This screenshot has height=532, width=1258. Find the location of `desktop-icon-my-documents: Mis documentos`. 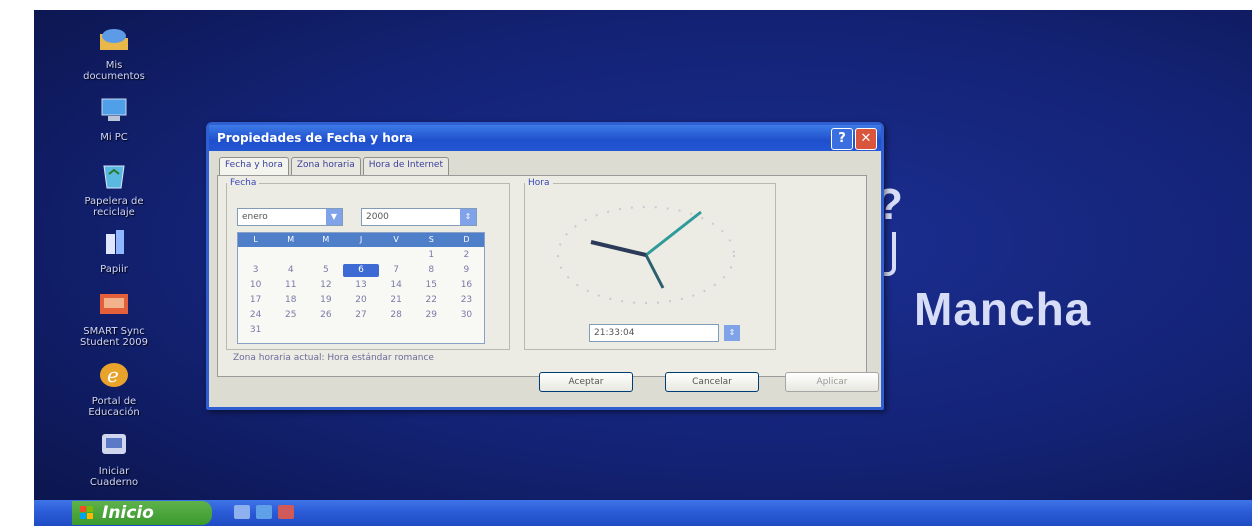

desktop-icon-my-documents: Mis documentos is located at coordinates (114, 53).